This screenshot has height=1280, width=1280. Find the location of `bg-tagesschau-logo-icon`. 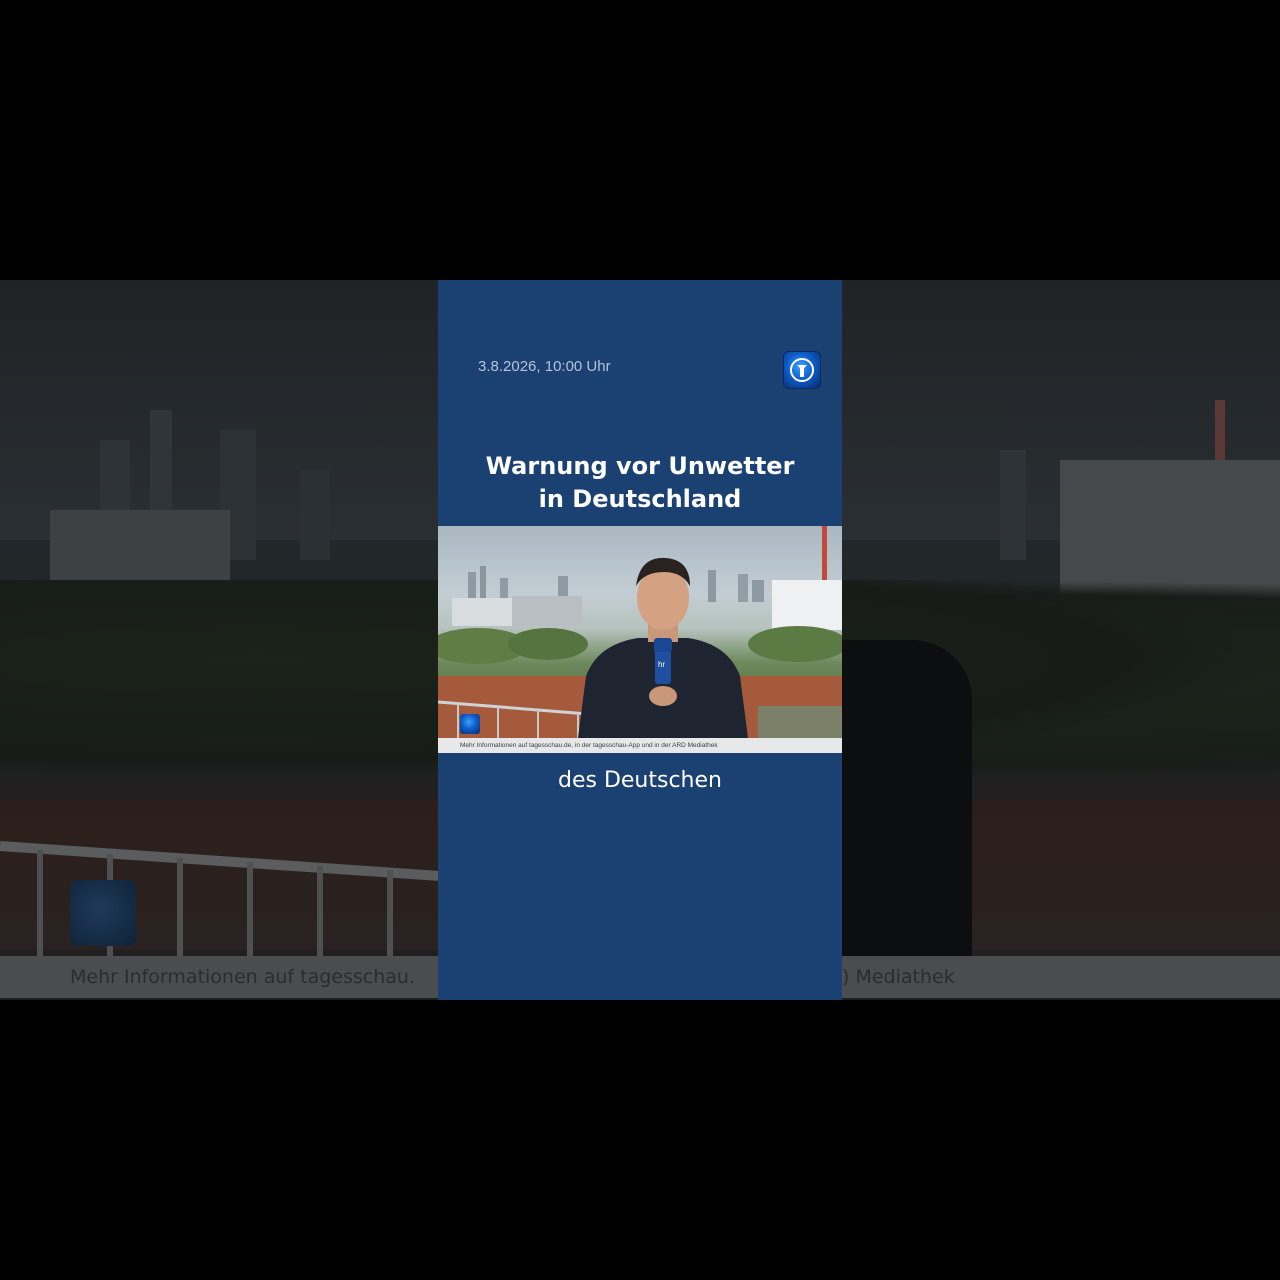

bg-tagesschau-logo-icon is located at coordinates (103, 913).